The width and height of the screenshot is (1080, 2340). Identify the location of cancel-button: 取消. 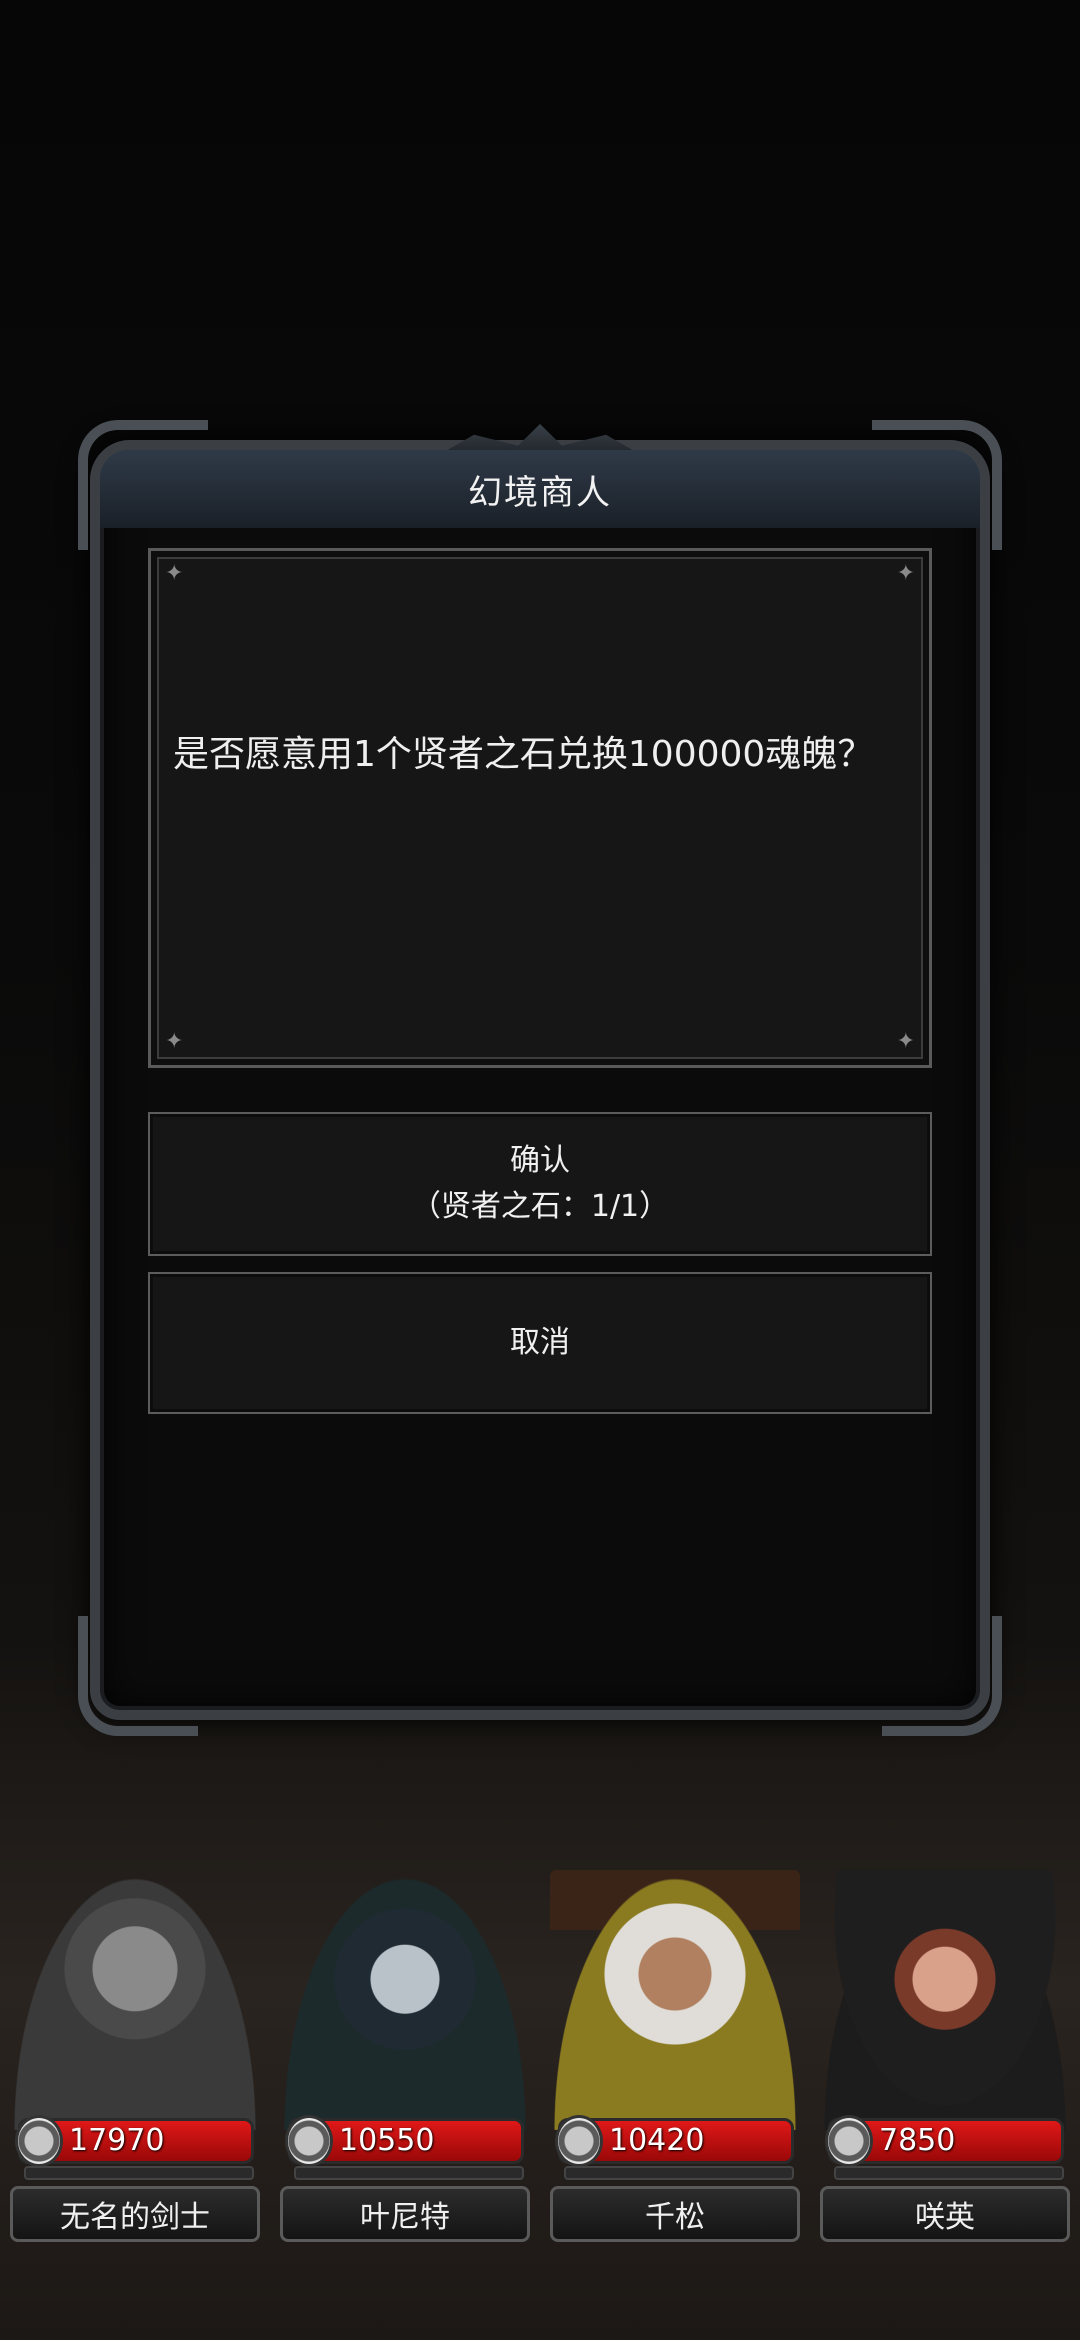
(540, 1343).